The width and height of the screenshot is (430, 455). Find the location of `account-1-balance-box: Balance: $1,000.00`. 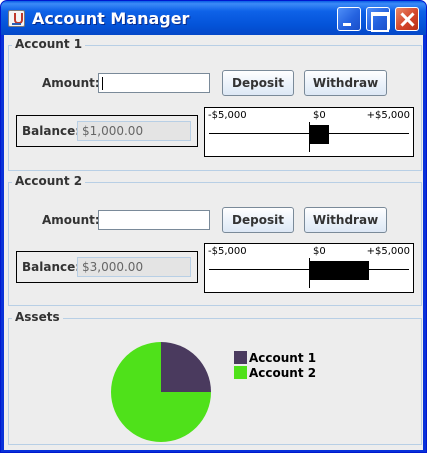

account-1-balance-box: Balance: $1,000.00 is located at coordinates (107, 131).